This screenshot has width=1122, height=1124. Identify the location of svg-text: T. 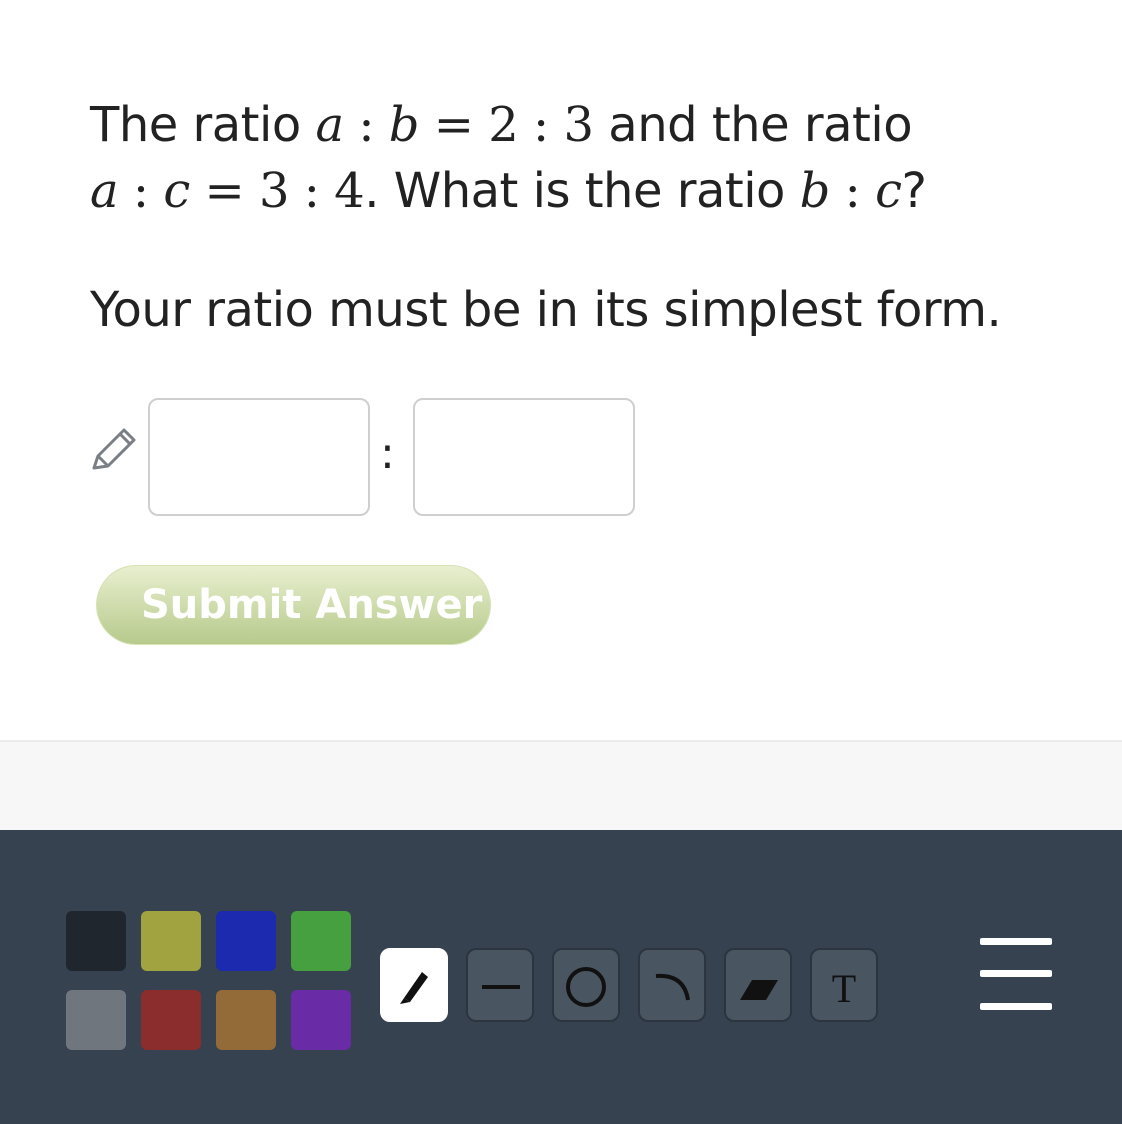
(844, 988).